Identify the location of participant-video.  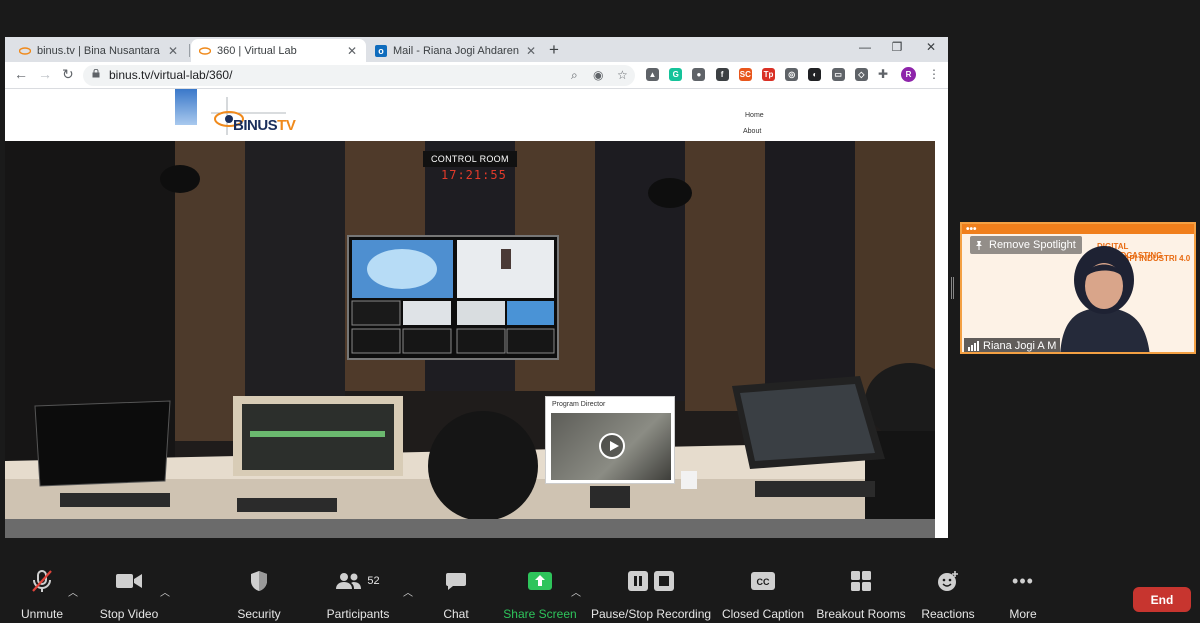
(1105, 299).